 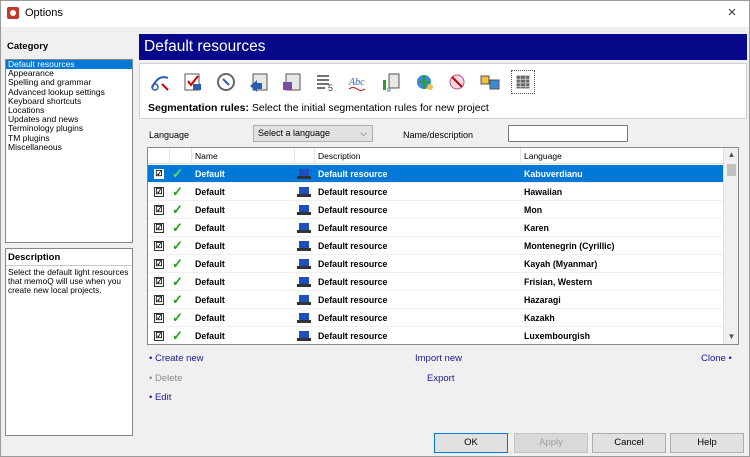 I want to click on chevron-down-icon: ⌵, so click(x=363, y=133).